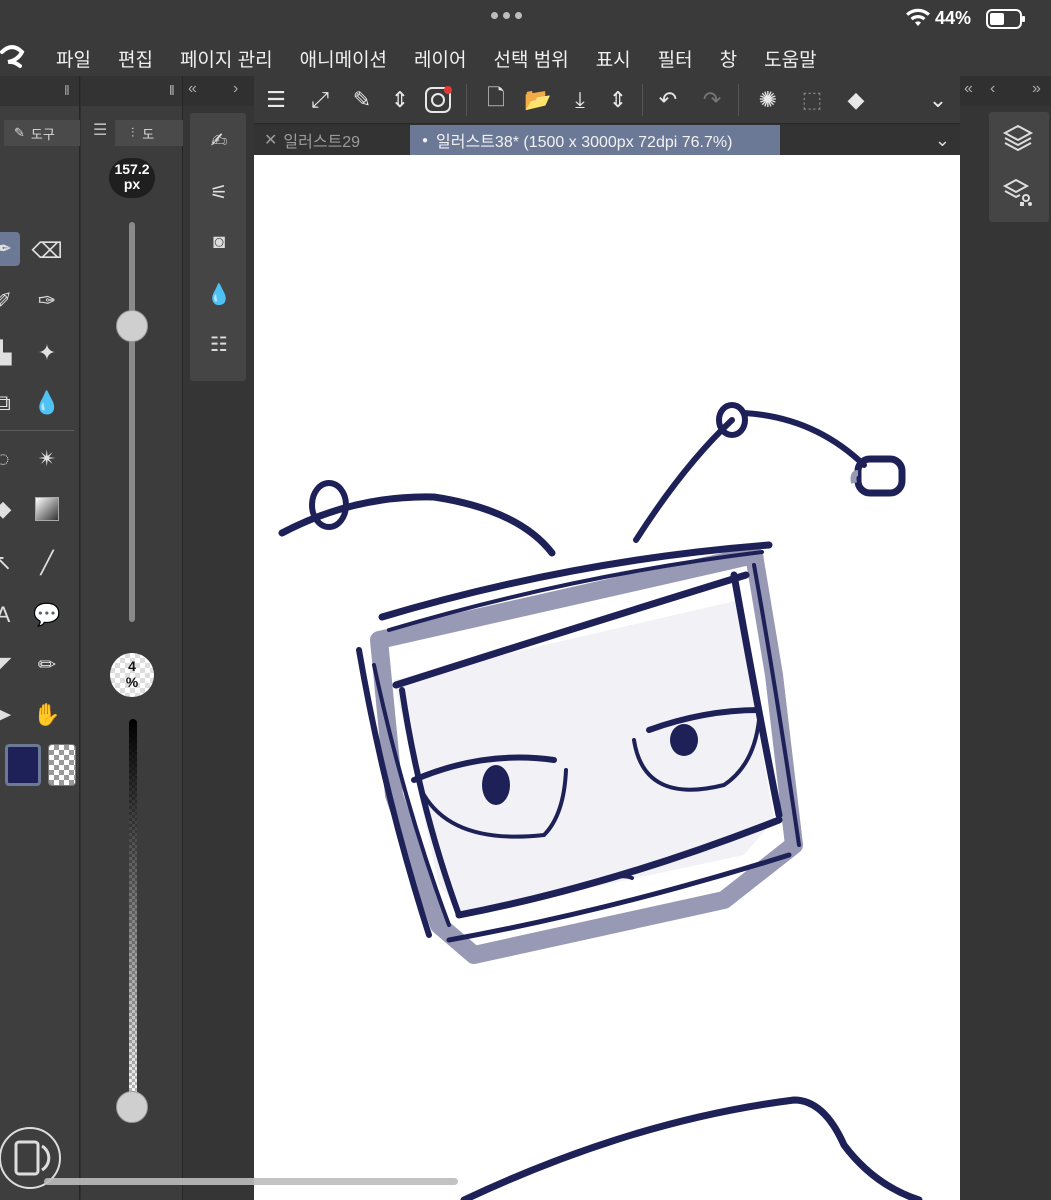  What do you see at coordinates (219, 140) in the screenshot?
I see `brush-settings-icon: ✍` at bounding box center [219, 140].